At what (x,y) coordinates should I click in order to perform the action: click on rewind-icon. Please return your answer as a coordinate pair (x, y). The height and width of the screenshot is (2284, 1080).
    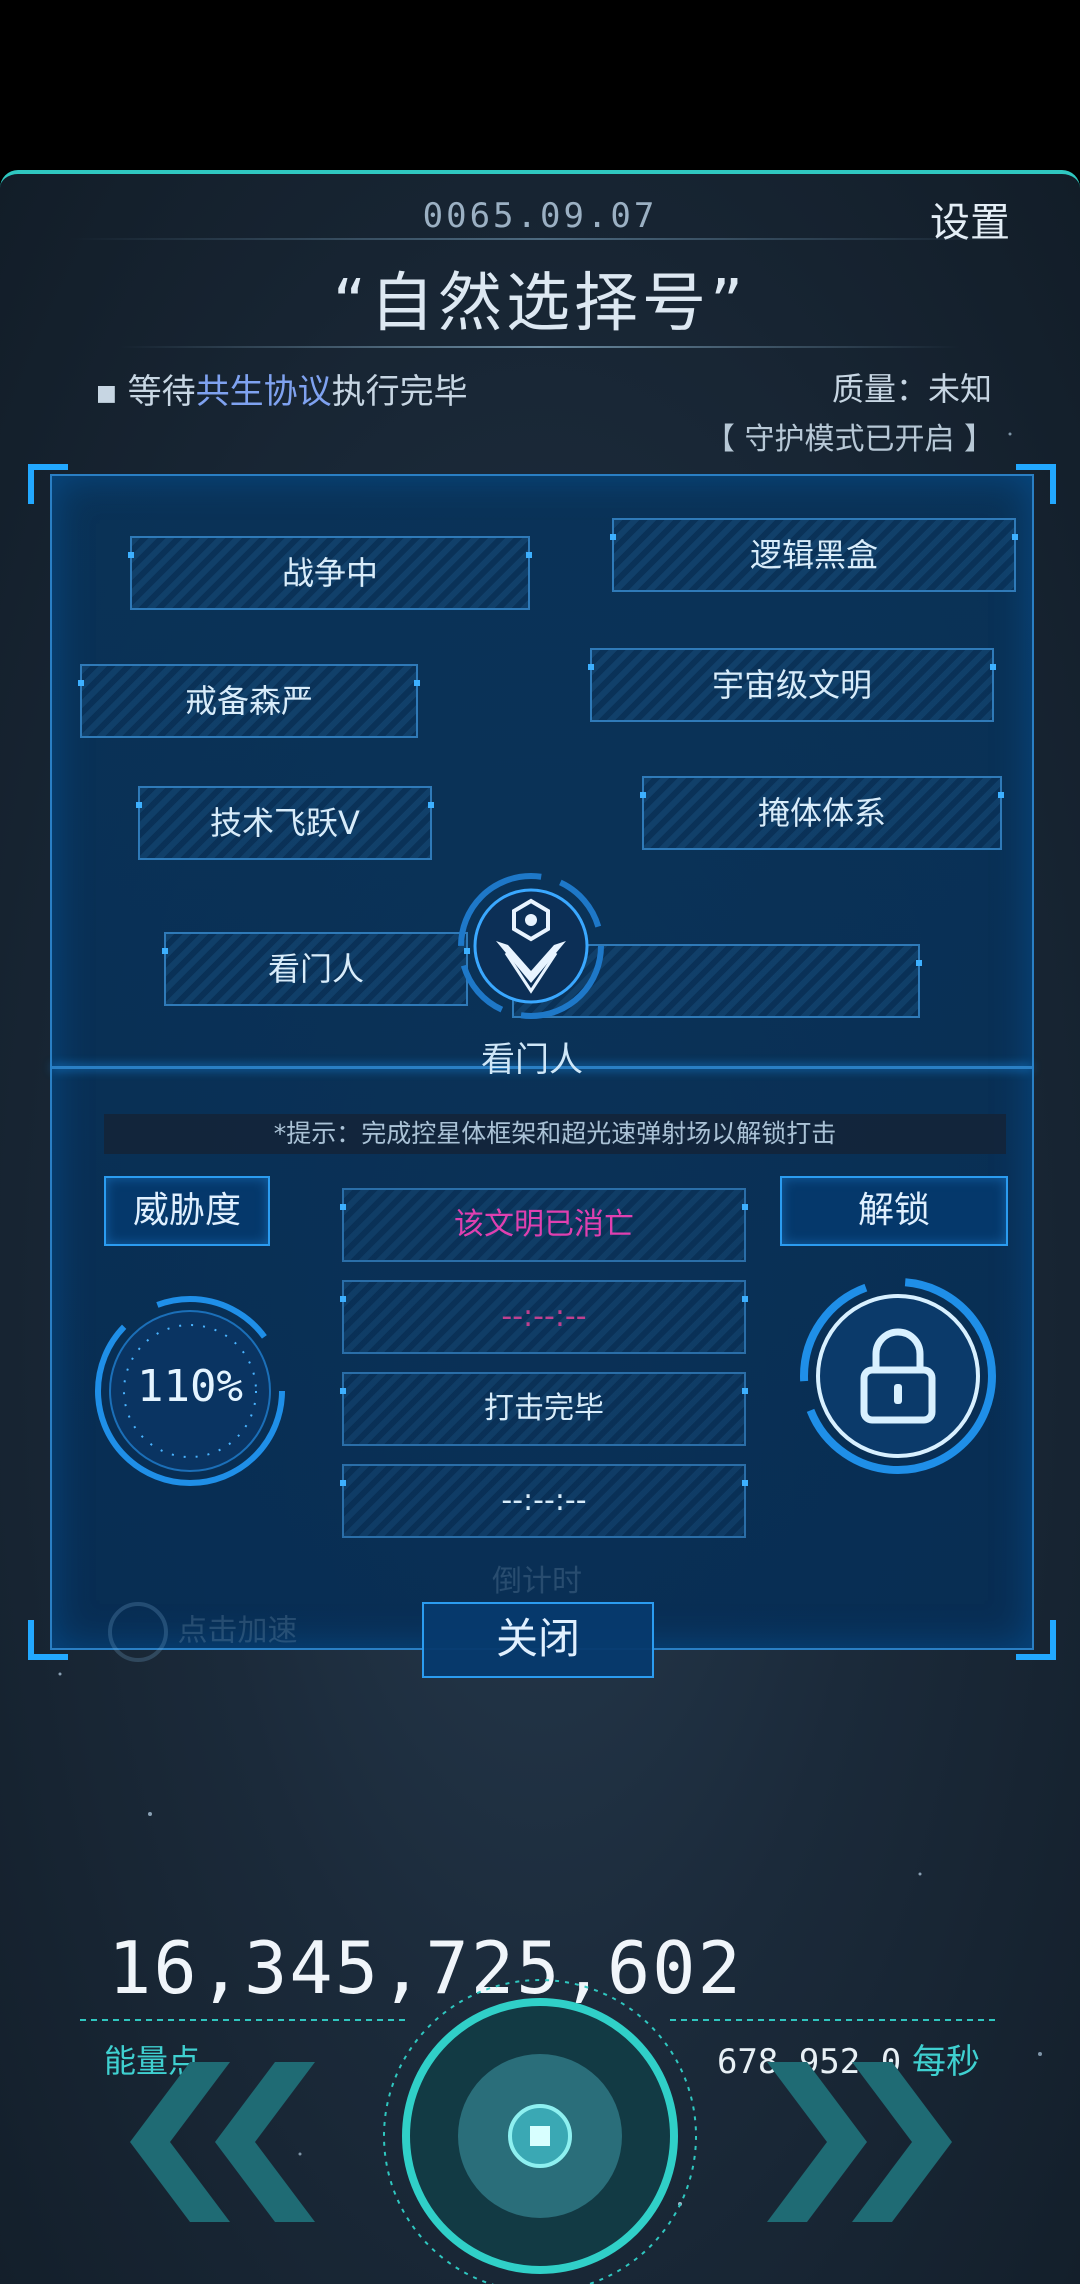
    Looking at the image, I should click on (210, 2142).